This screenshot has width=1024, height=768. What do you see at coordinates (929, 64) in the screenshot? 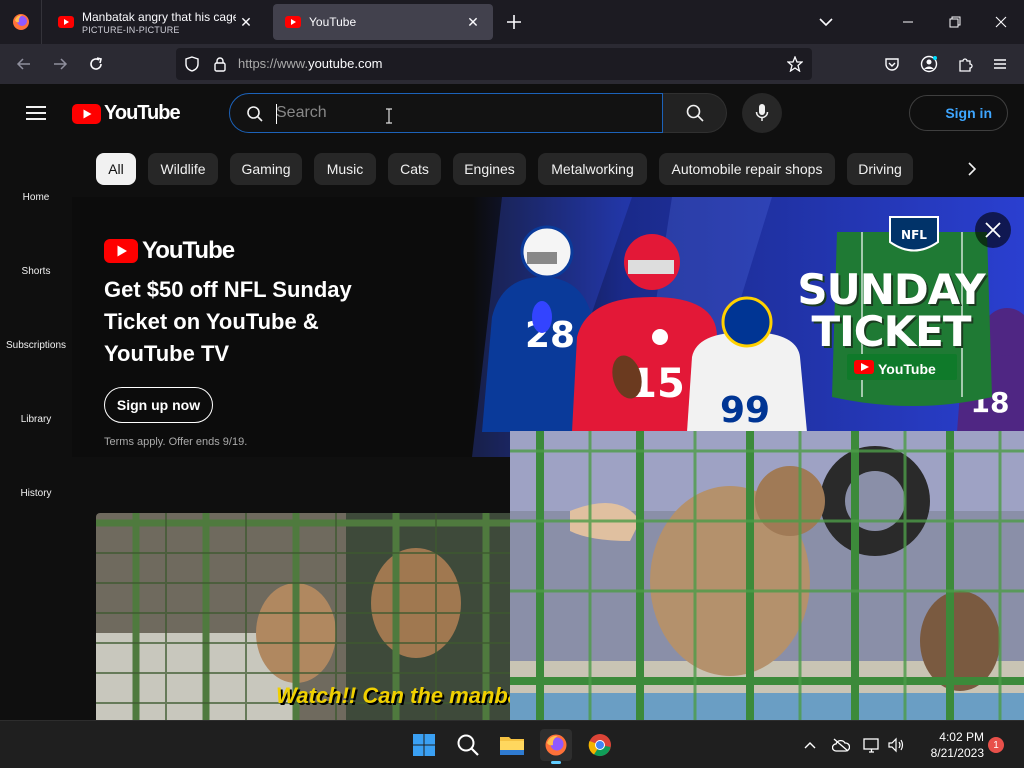
I see `account-avatar-icon` at bounding box center [929, 64].